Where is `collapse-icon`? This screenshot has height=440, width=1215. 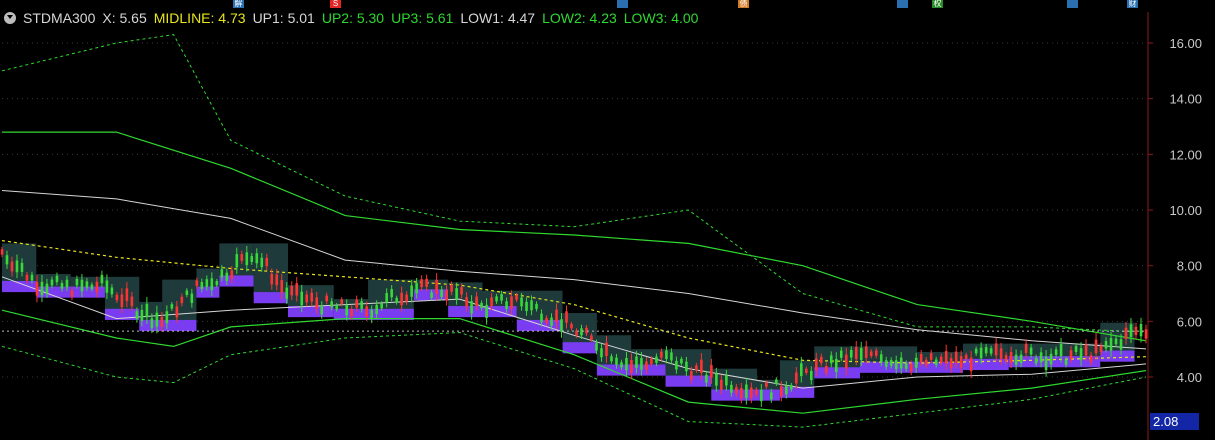 collapse-icon is located at coordinates (10, 18).